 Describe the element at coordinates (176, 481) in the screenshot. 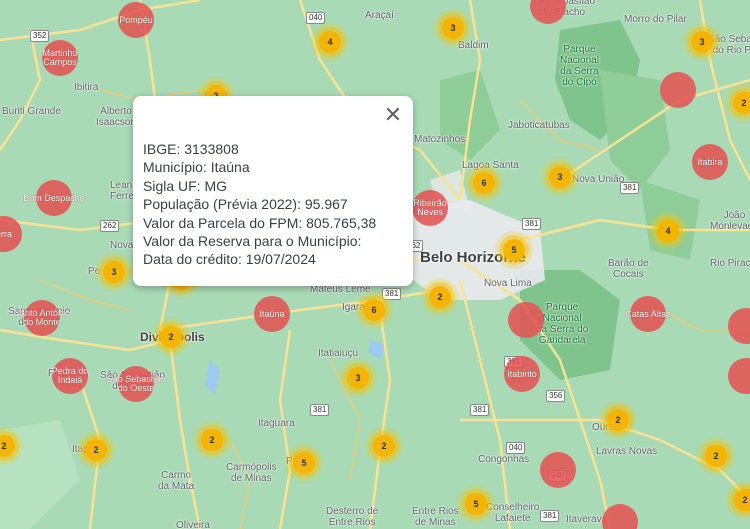

I see `place-label: Carmo da Mata` at that location.